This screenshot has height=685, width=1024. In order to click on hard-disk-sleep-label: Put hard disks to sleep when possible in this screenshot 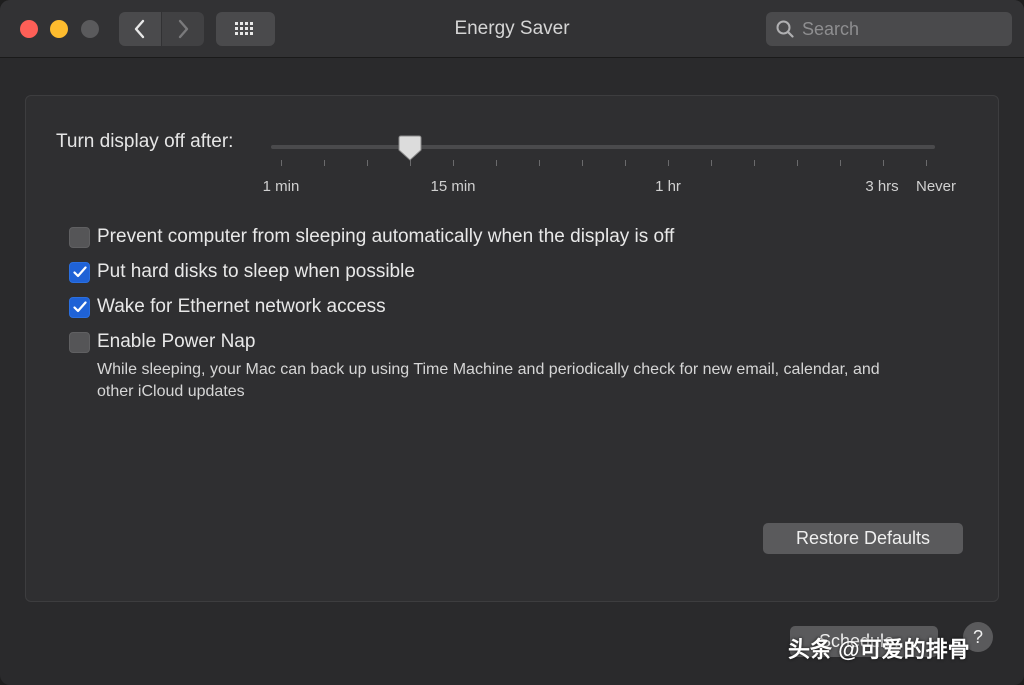, I will do `click(256, 271)`.